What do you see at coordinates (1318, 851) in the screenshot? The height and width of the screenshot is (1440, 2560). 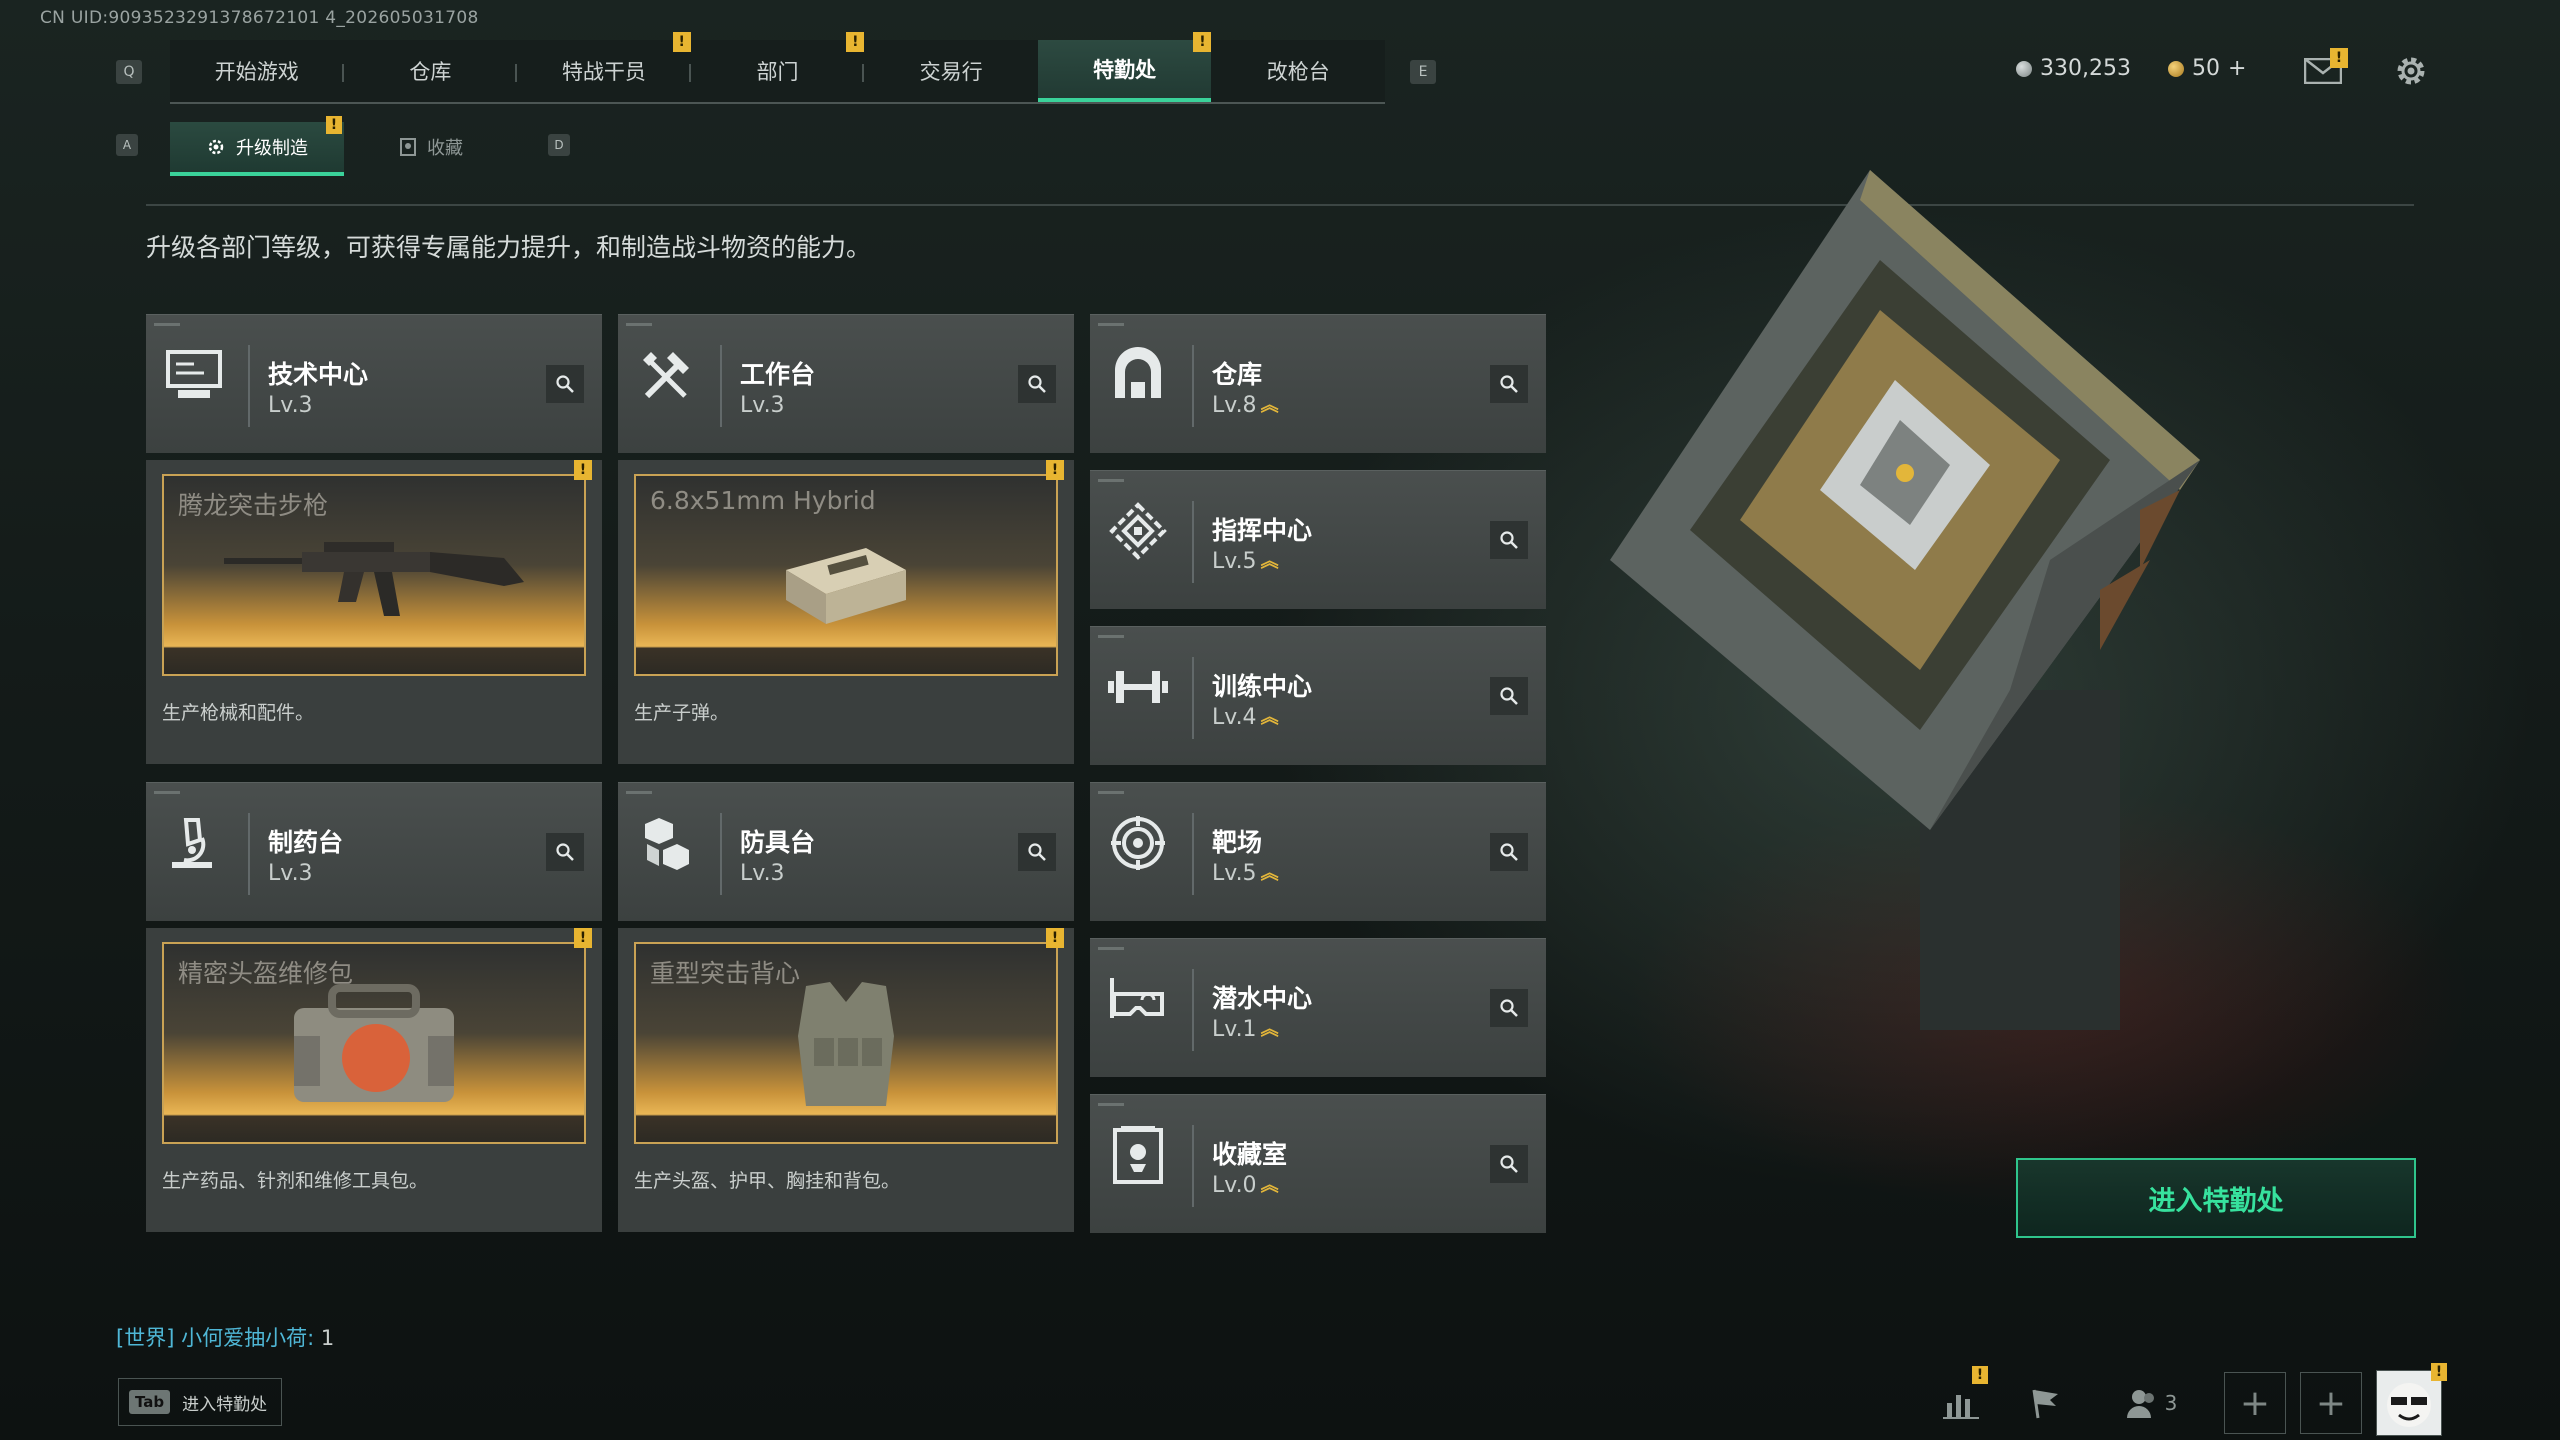 I see `dept-card-shooting-range: 靶场 Lv.5 ︽` at bounding box center [1318, 851].